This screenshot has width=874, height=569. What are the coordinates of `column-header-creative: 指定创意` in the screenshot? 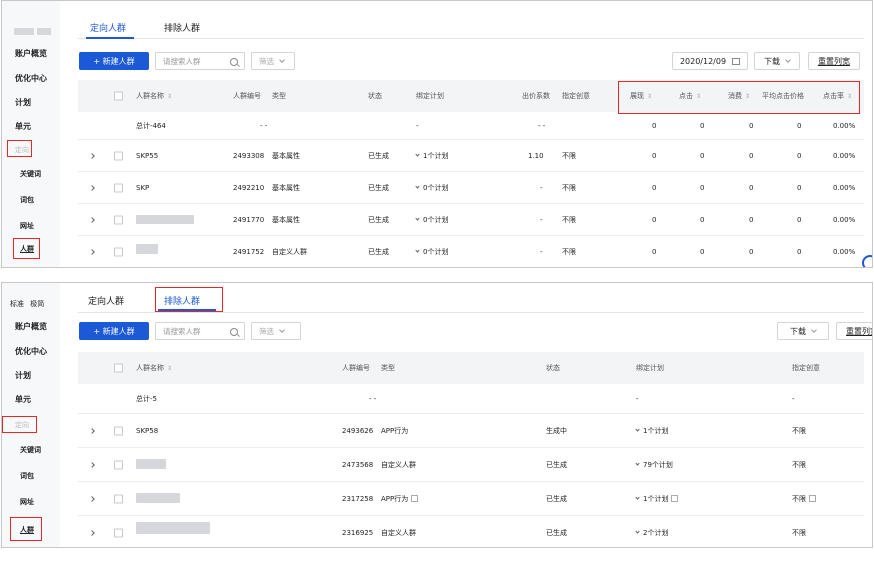 It's located at (806, 368).